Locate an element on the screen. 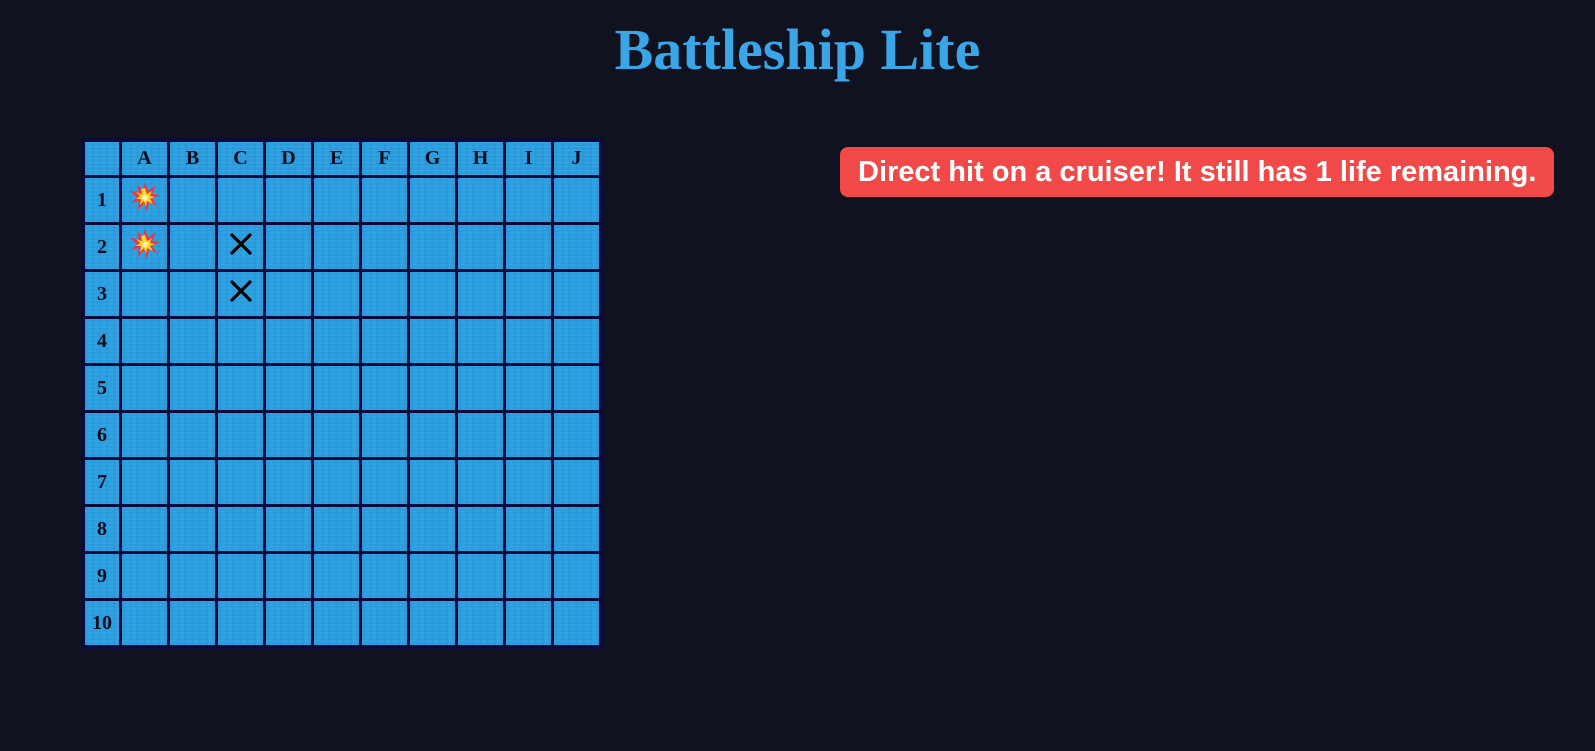 This screenshot has height=751, width=1595. board-cell-h10 is located at coordinates (480, 623).